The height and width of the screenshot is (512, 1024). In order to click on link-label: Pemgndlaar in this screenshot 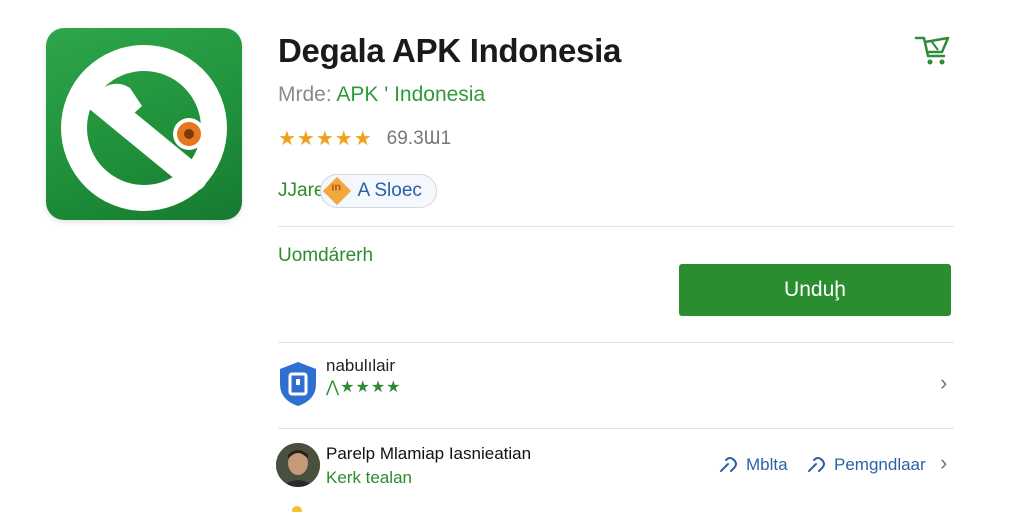, I will do `click(880, 464)`.